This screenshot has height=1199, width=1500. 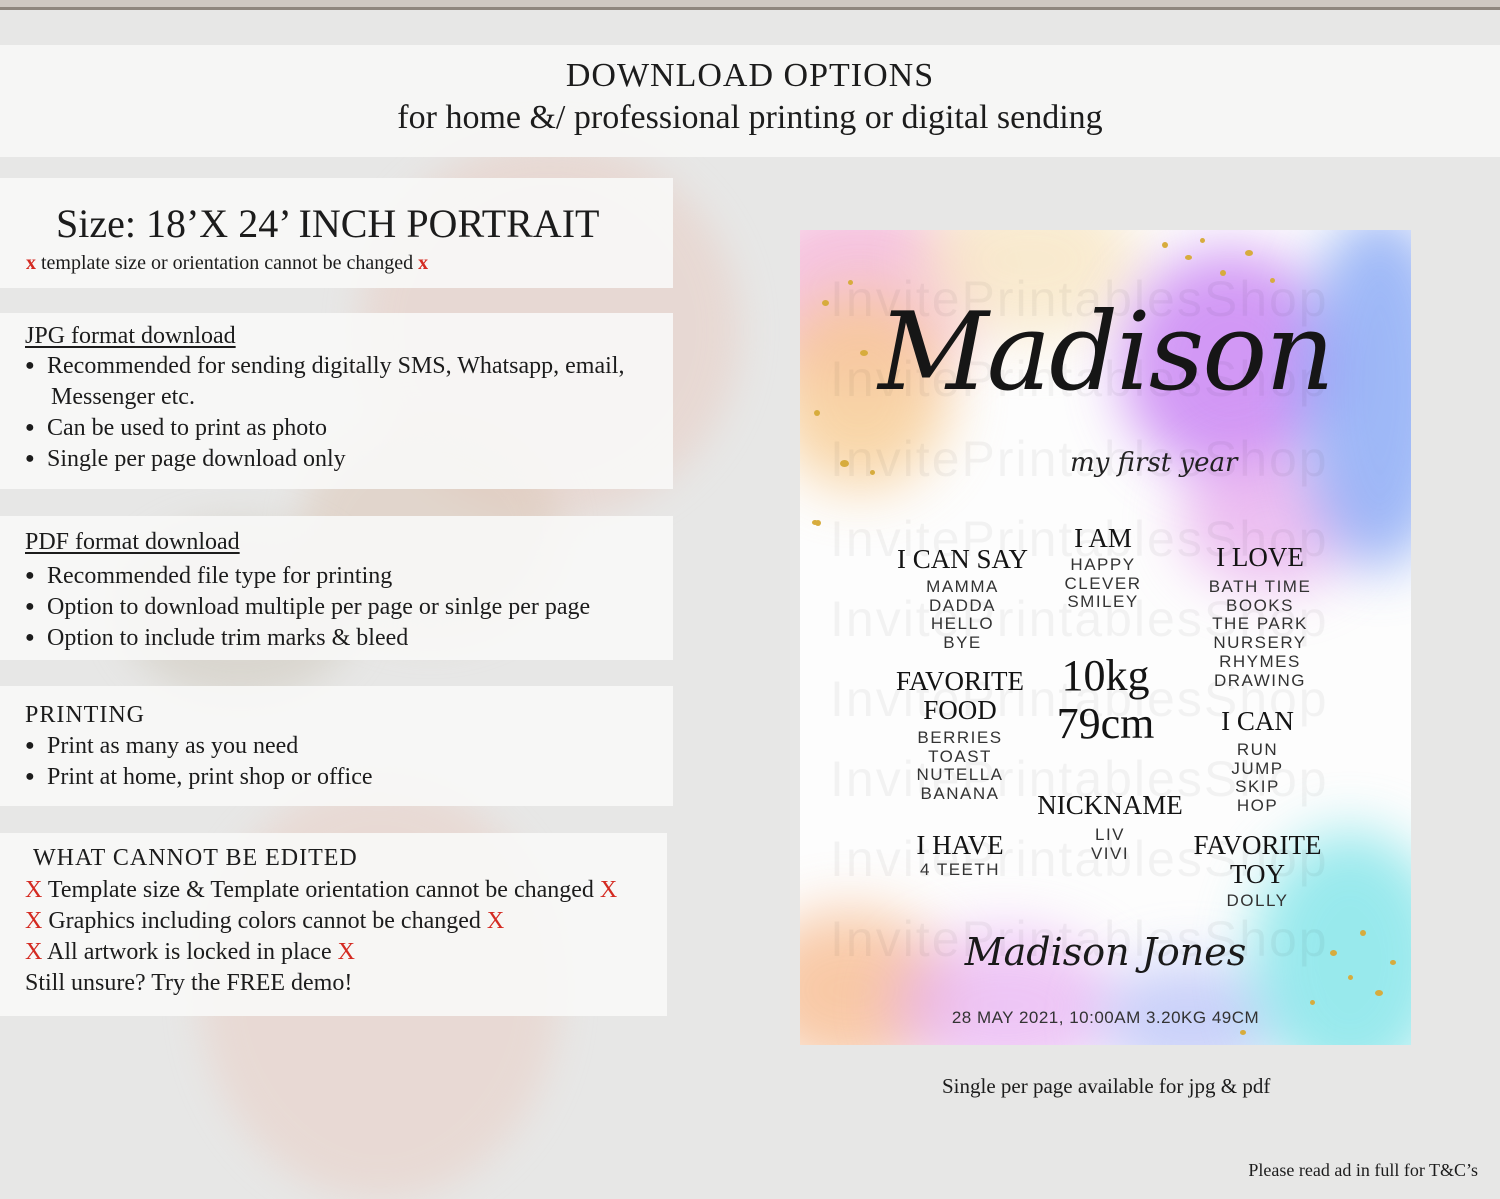 What do you see at coordinates (1154, 463) in the screenshot?
I see `poster-subtitle: my first year` at bounding box center [1154, 463].